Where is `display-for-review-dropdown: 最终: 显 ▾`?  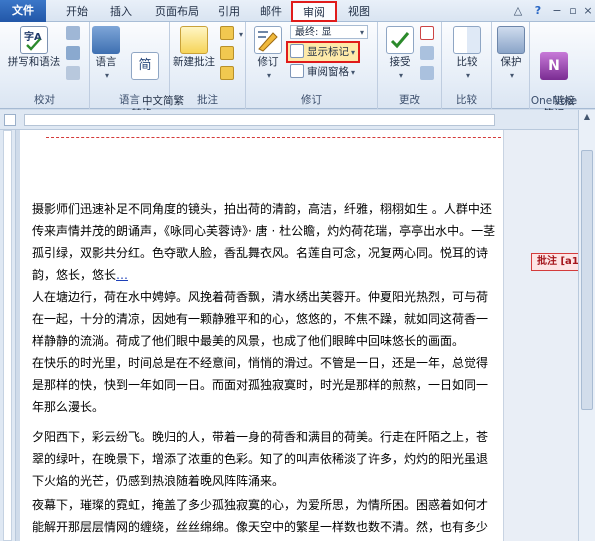 display-for-review-dropdown: 最终: 显 ▾ is located at coordinates (329, 32).